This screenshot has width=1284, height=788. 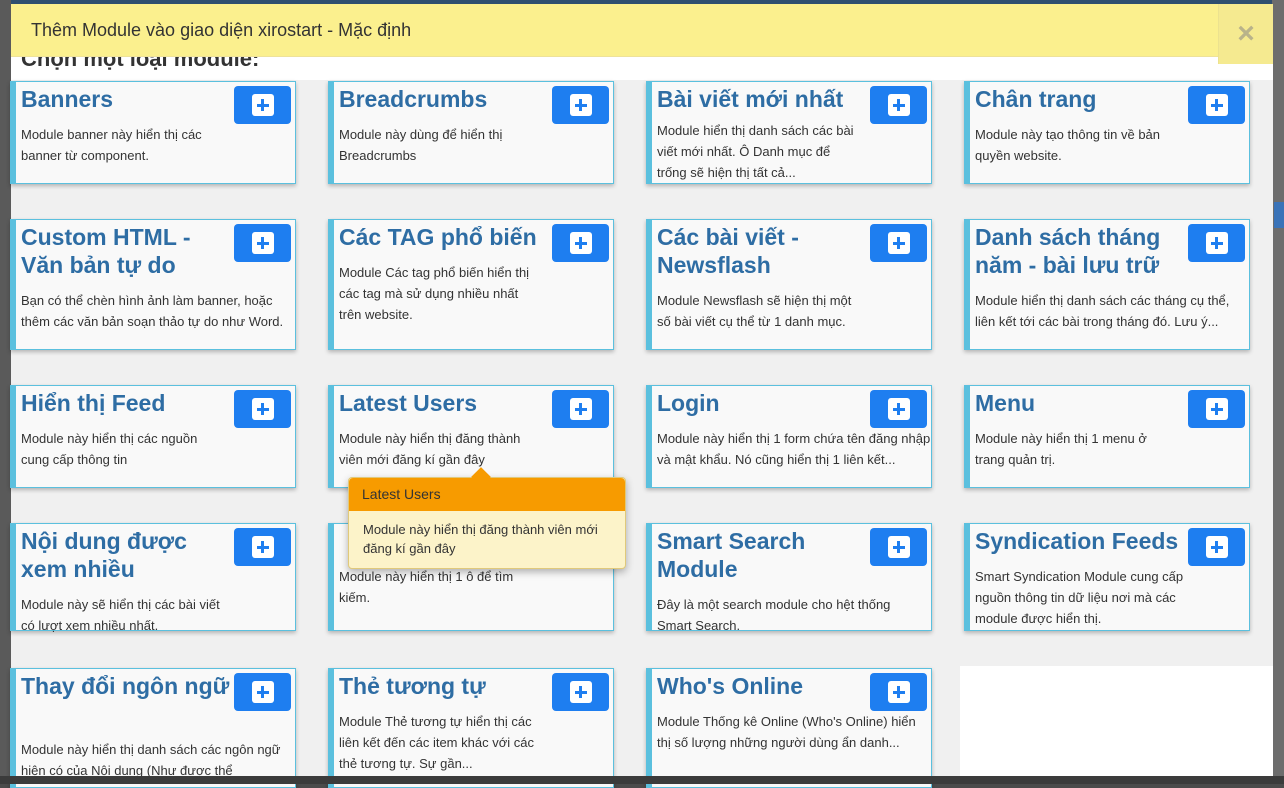 What do you see at coordinates (125, 686) in the screenshot?
I see `module-title: Thay đổi ngôn ngữ` at bounding box center [125, 686].